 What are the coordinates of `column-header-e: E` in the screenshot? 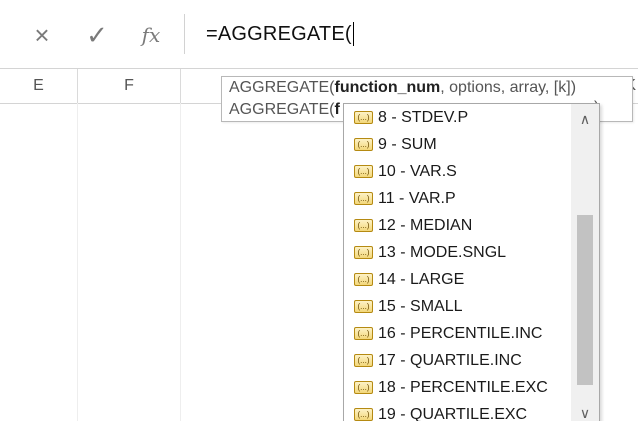 It's located at (39, 86).